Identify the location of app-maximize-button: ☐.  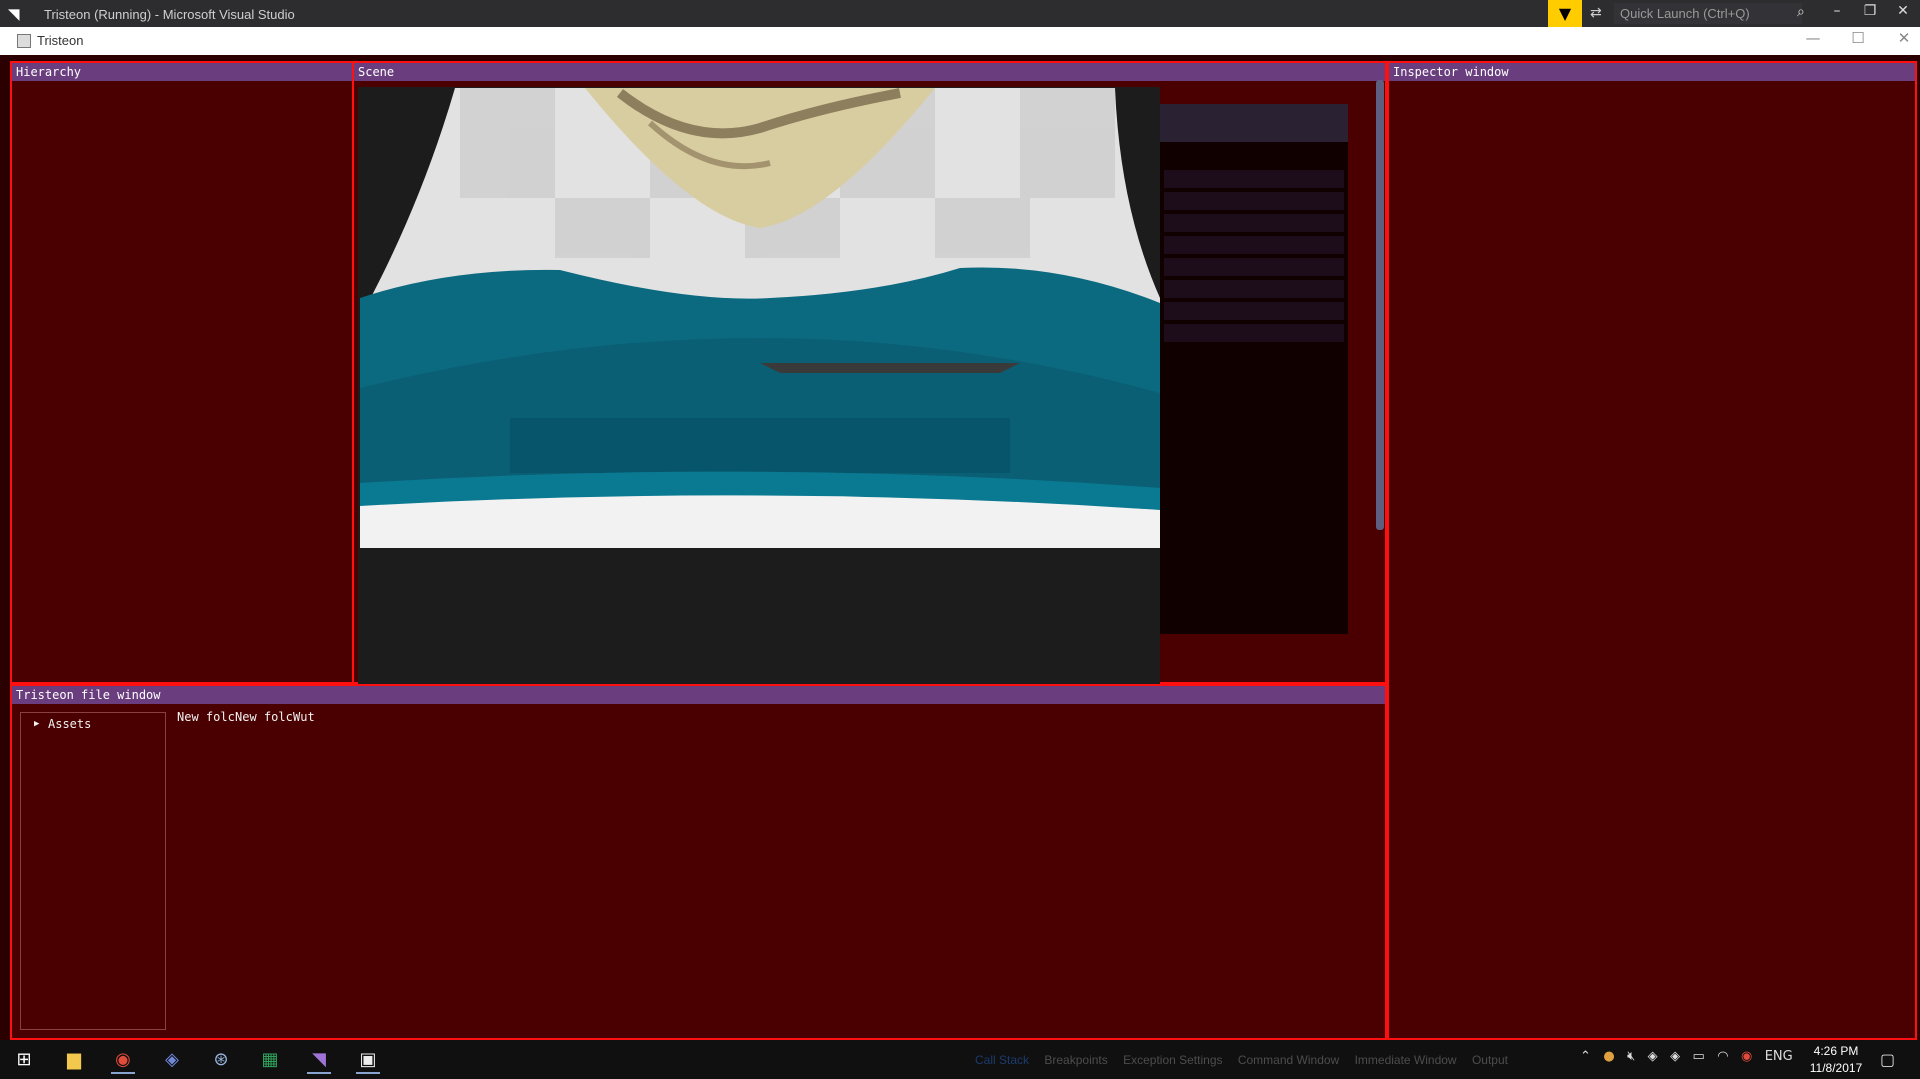
(1858, 38).